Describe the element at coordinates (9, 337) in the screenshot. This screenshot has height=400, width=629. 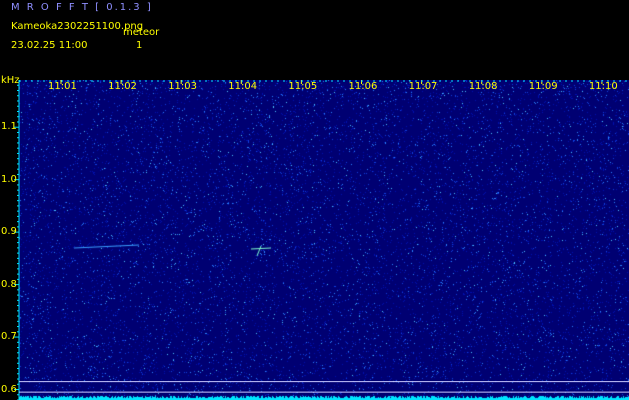
I see `freq-tick-label: 0.7` at that location.